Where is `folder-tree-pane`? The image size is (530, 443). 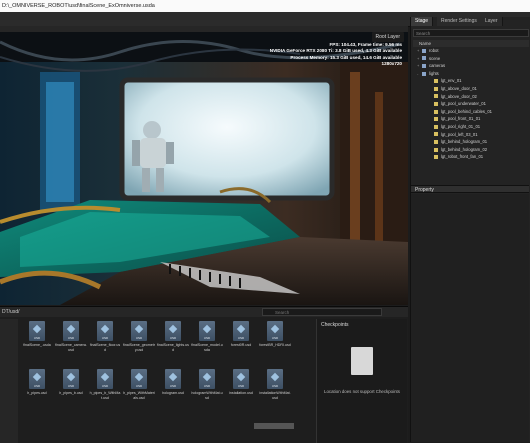
folder-tree-pane is located at coordinates (9, 381).